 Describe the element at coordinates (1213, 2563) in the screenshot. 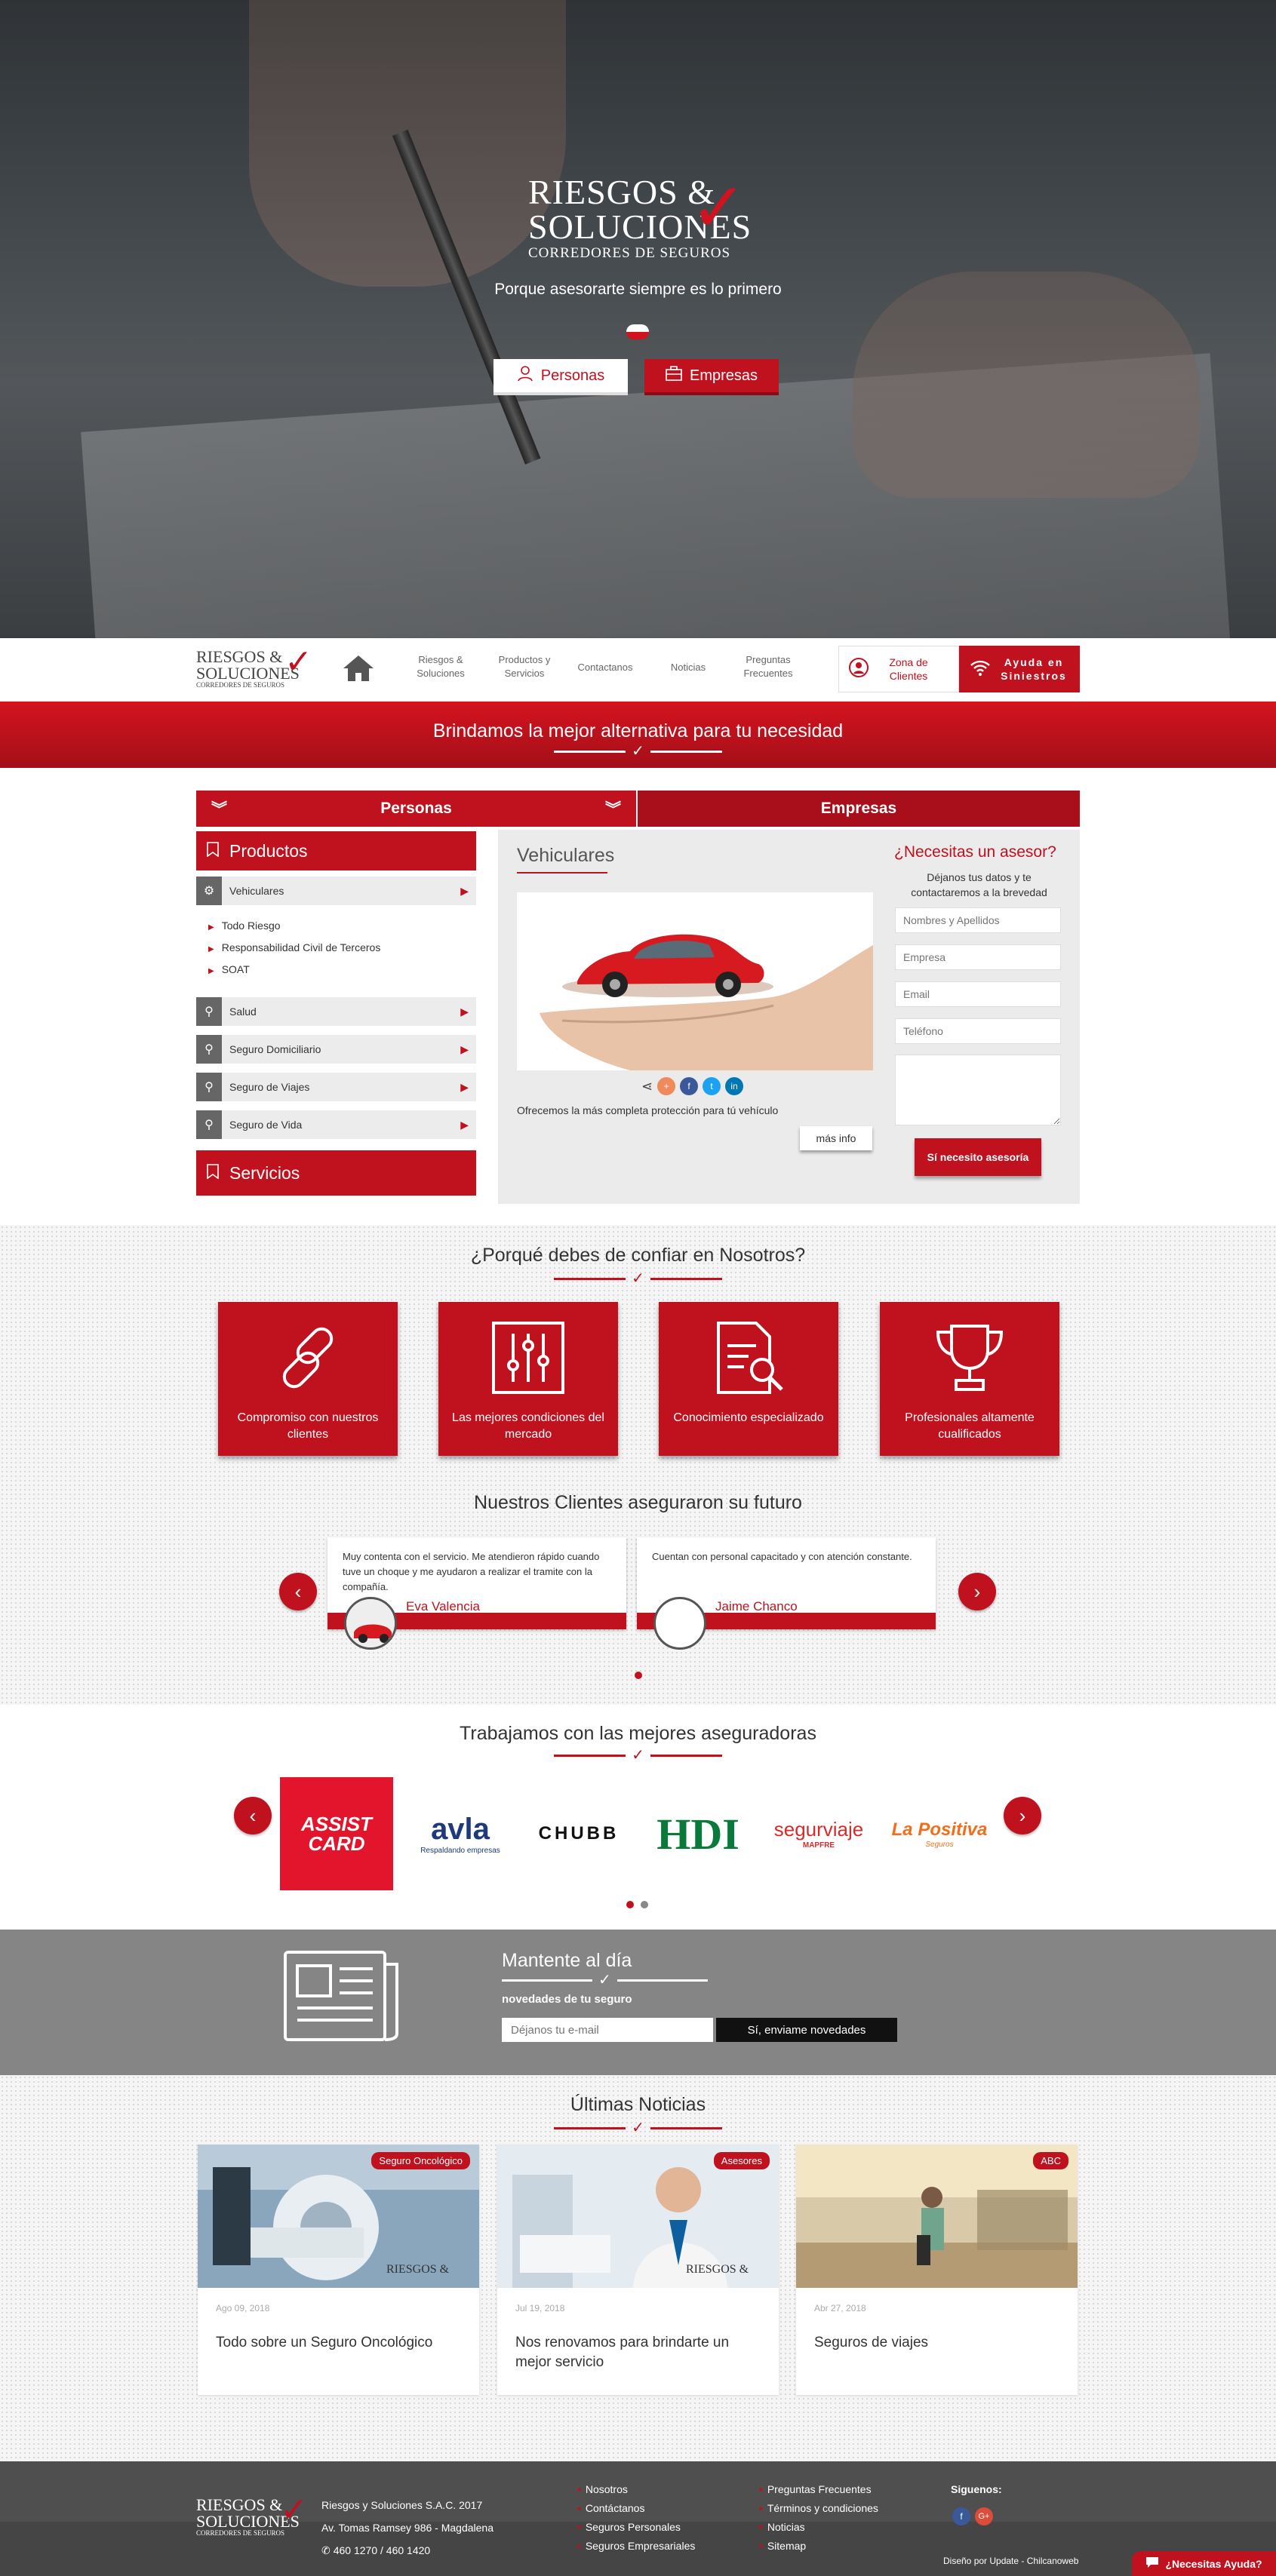

I see `chat-label: ¿Necesitas Ayuda?` at that location.